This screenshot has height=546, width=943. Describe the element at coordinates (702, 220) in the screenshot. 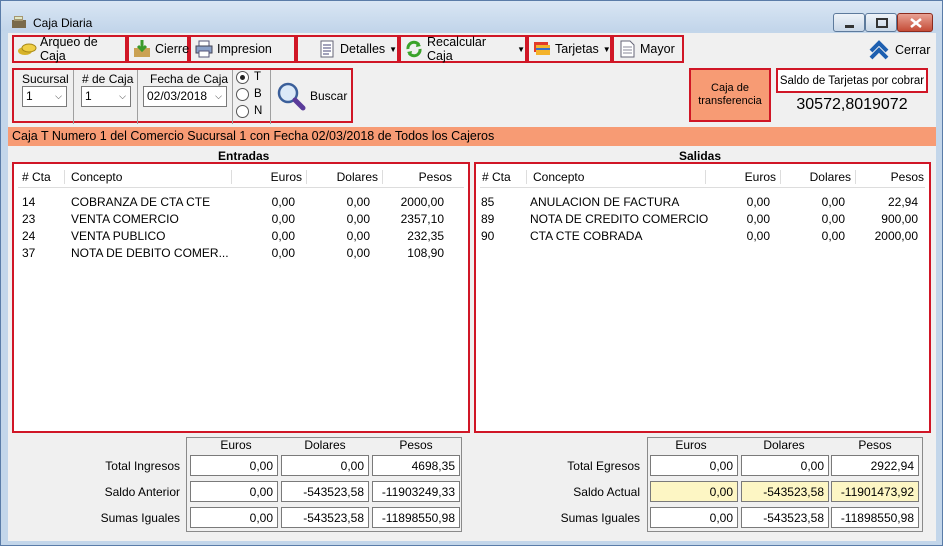

I see `table-row: 89 NOTA DE CREDITO COMERCIO 0,00 0,00 900,00` at that location.